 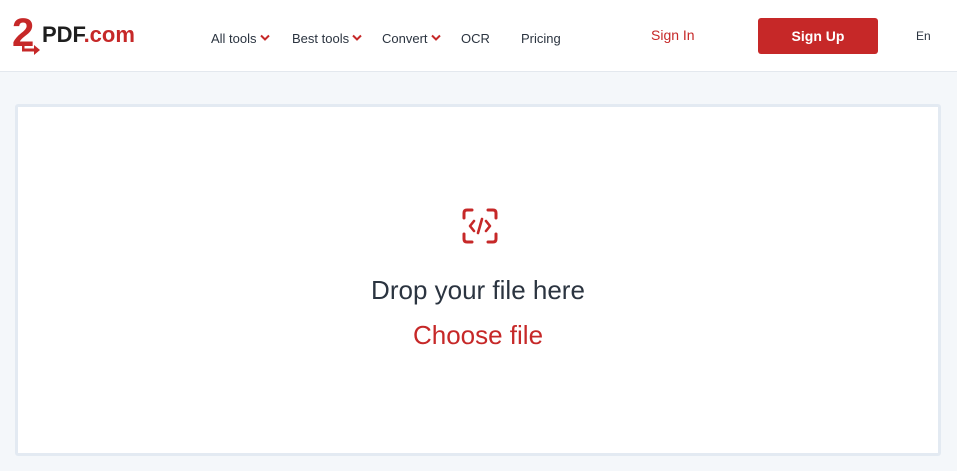 What do you see at coordinates (818, 36) in the screenshot?
I see `sign-up-button: Sign Up` at bounding box center [818, 36].